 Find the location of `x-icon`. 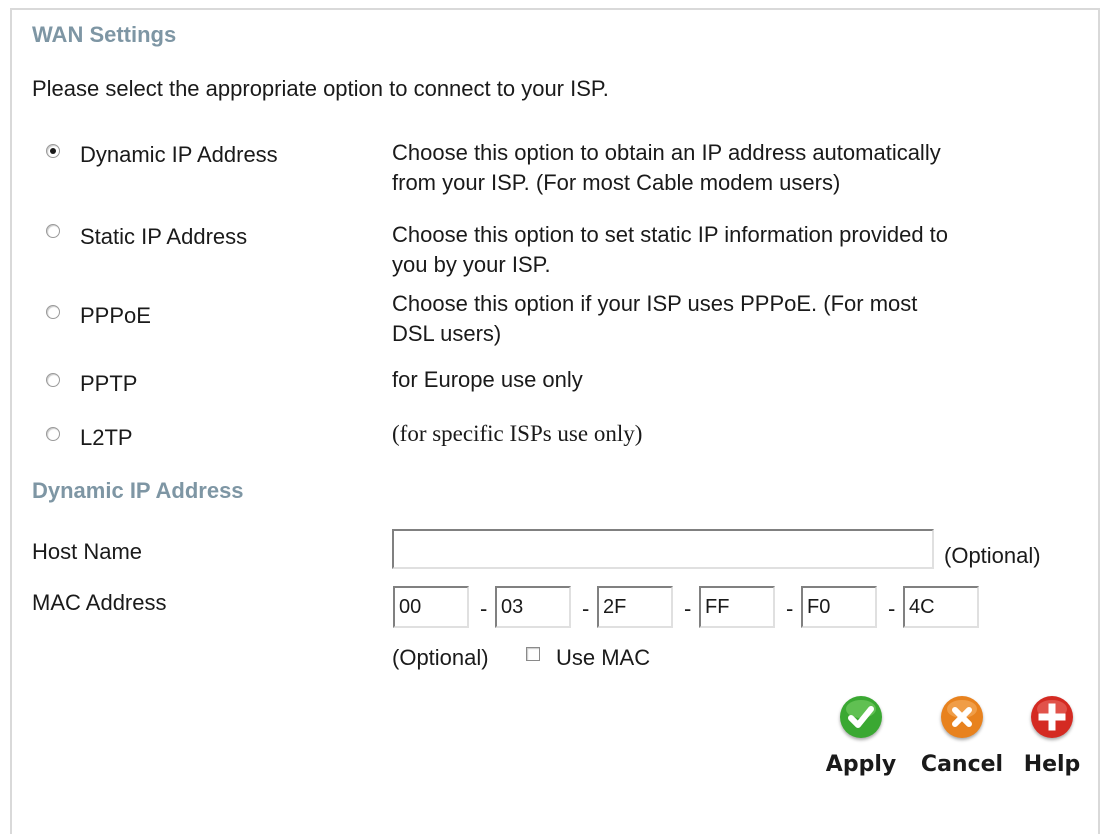

x-icon is located at coordinates (962, 717).